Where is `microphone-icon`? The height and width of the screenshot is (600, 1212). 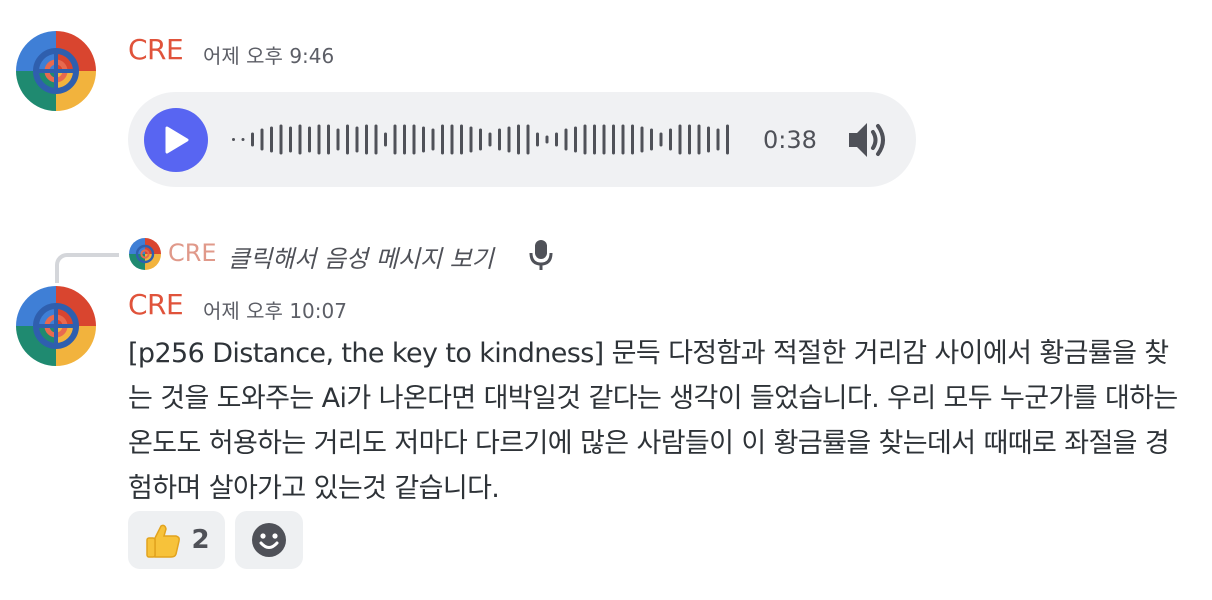 microphone-icon is located at coordinates (541, 255).